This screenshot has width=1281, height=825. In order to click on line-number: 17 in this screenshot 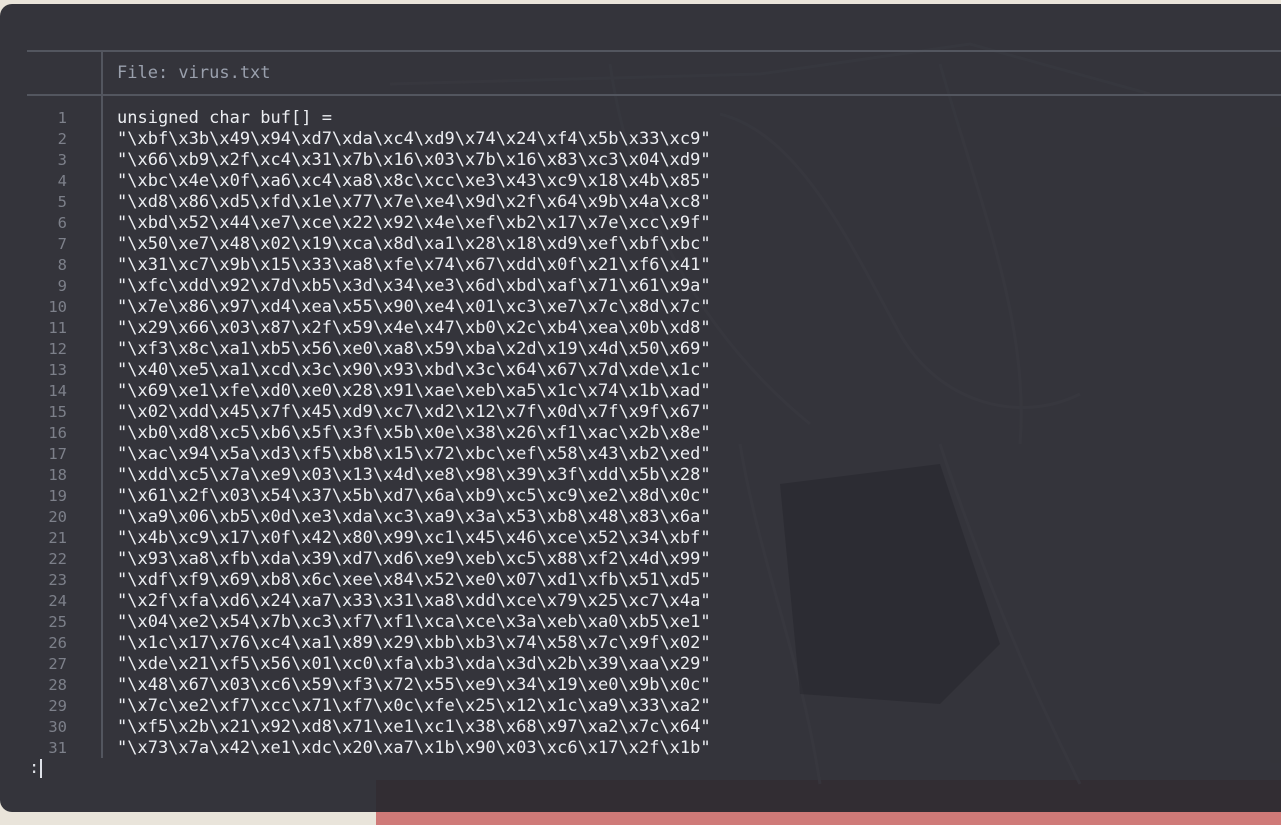, I will do `click(57, 454)`.